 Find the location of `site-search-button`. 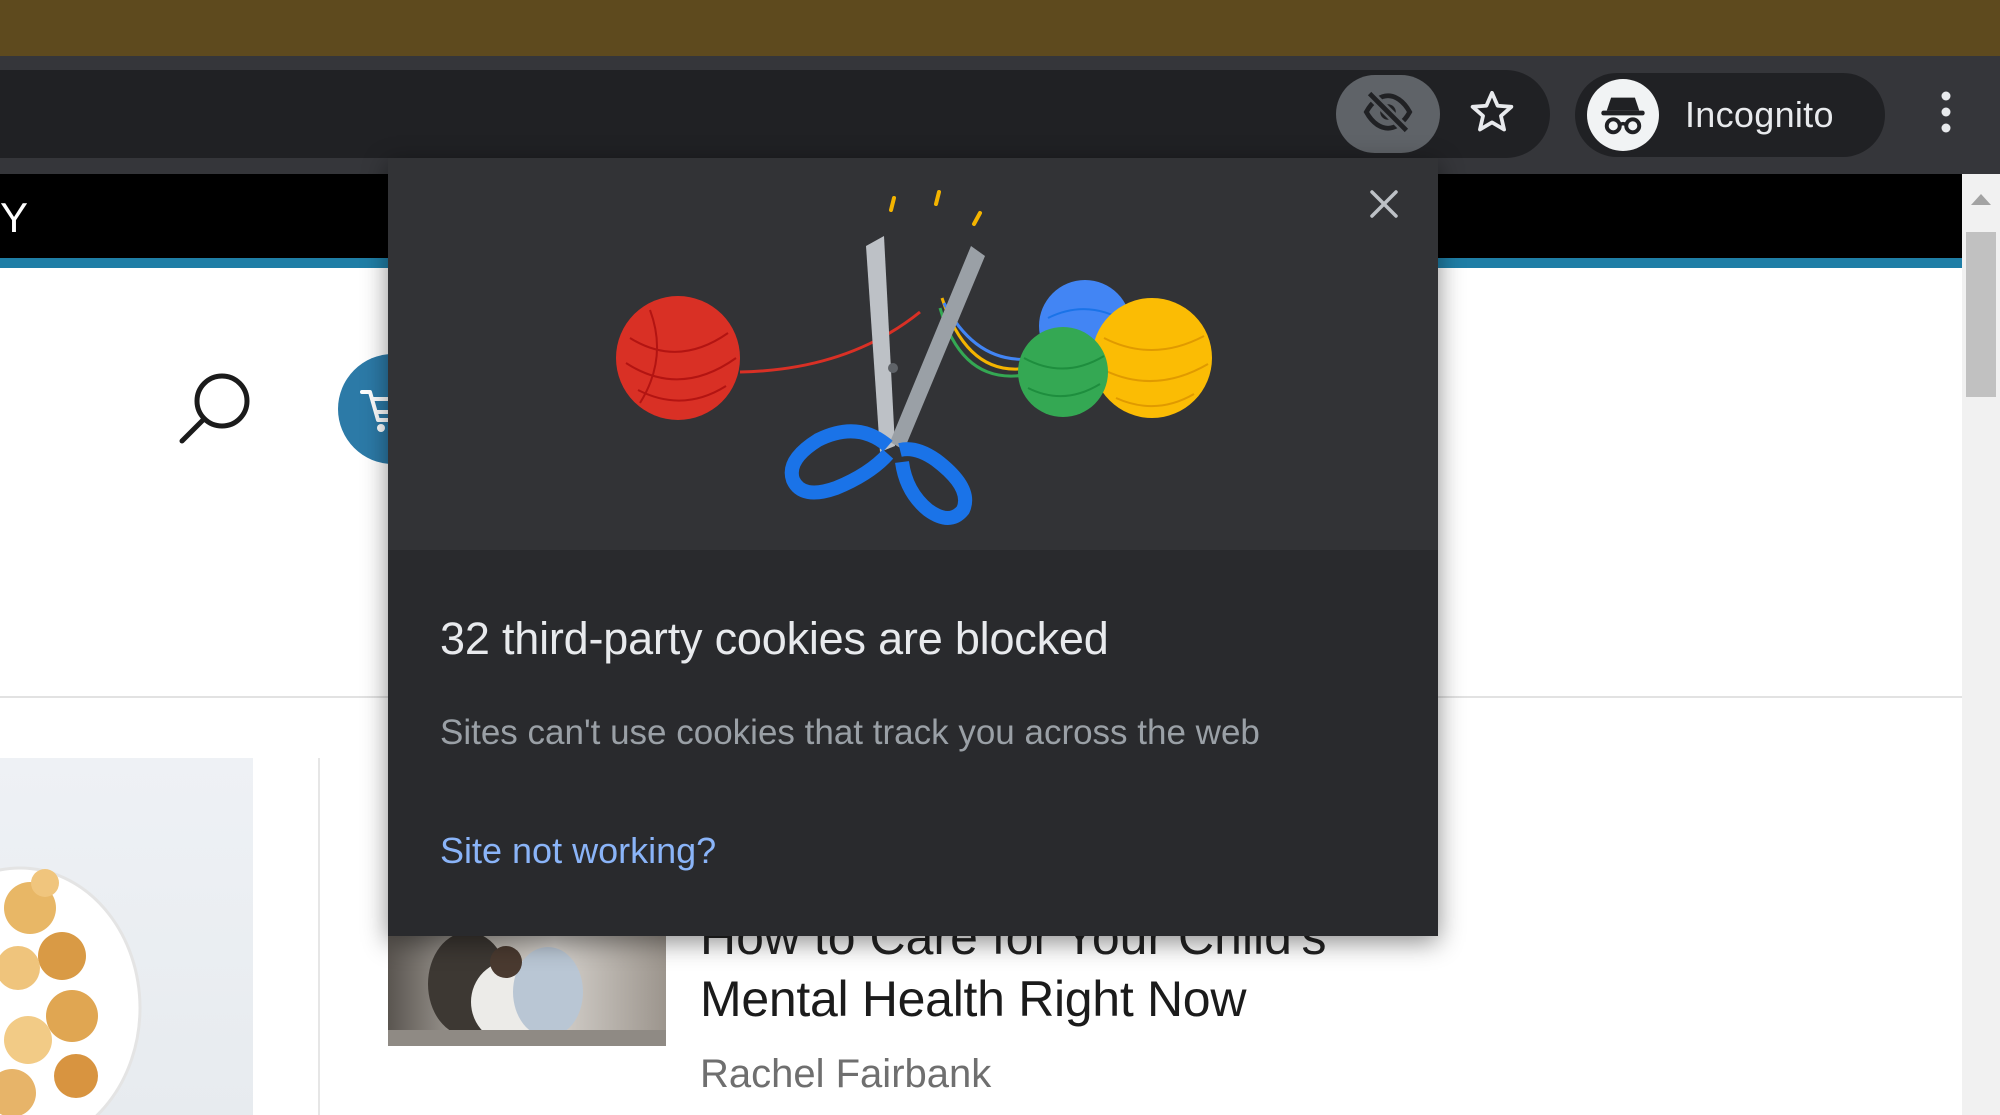

site-search-button is located at coordinates (221, 410).